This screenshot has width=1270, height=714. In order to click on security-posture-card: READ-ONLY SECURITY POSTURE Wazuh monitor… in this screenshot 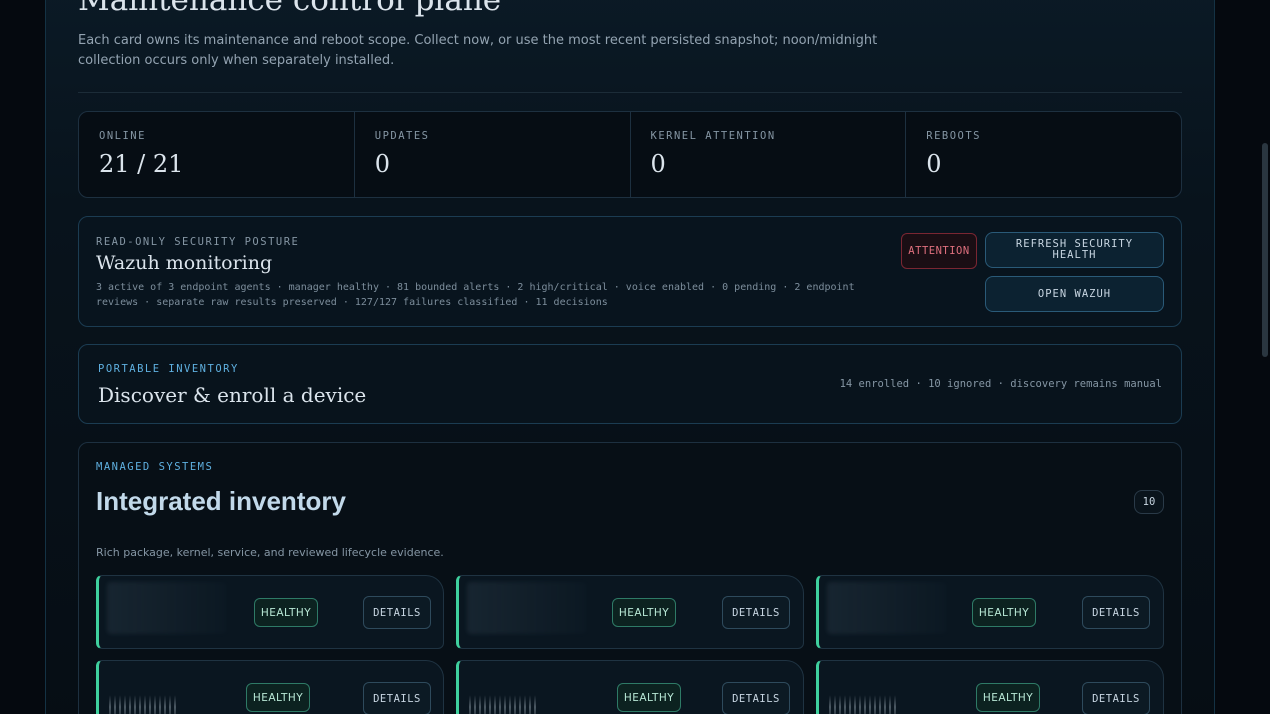, I will do `click(630, 271)`.